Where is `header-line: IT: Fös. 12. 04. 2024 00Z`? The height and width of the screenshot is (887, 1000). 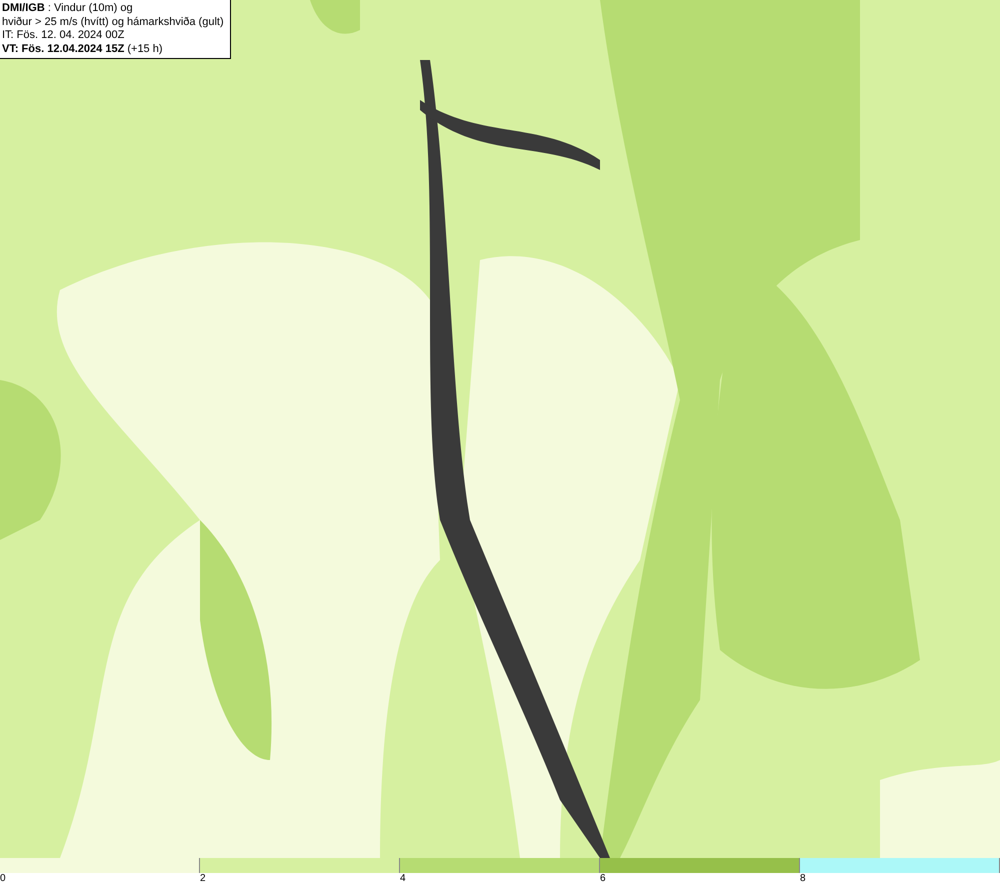
header-line: IT: Fös. 12. 04. 2024 00Z is located at coordinates (64, 35).